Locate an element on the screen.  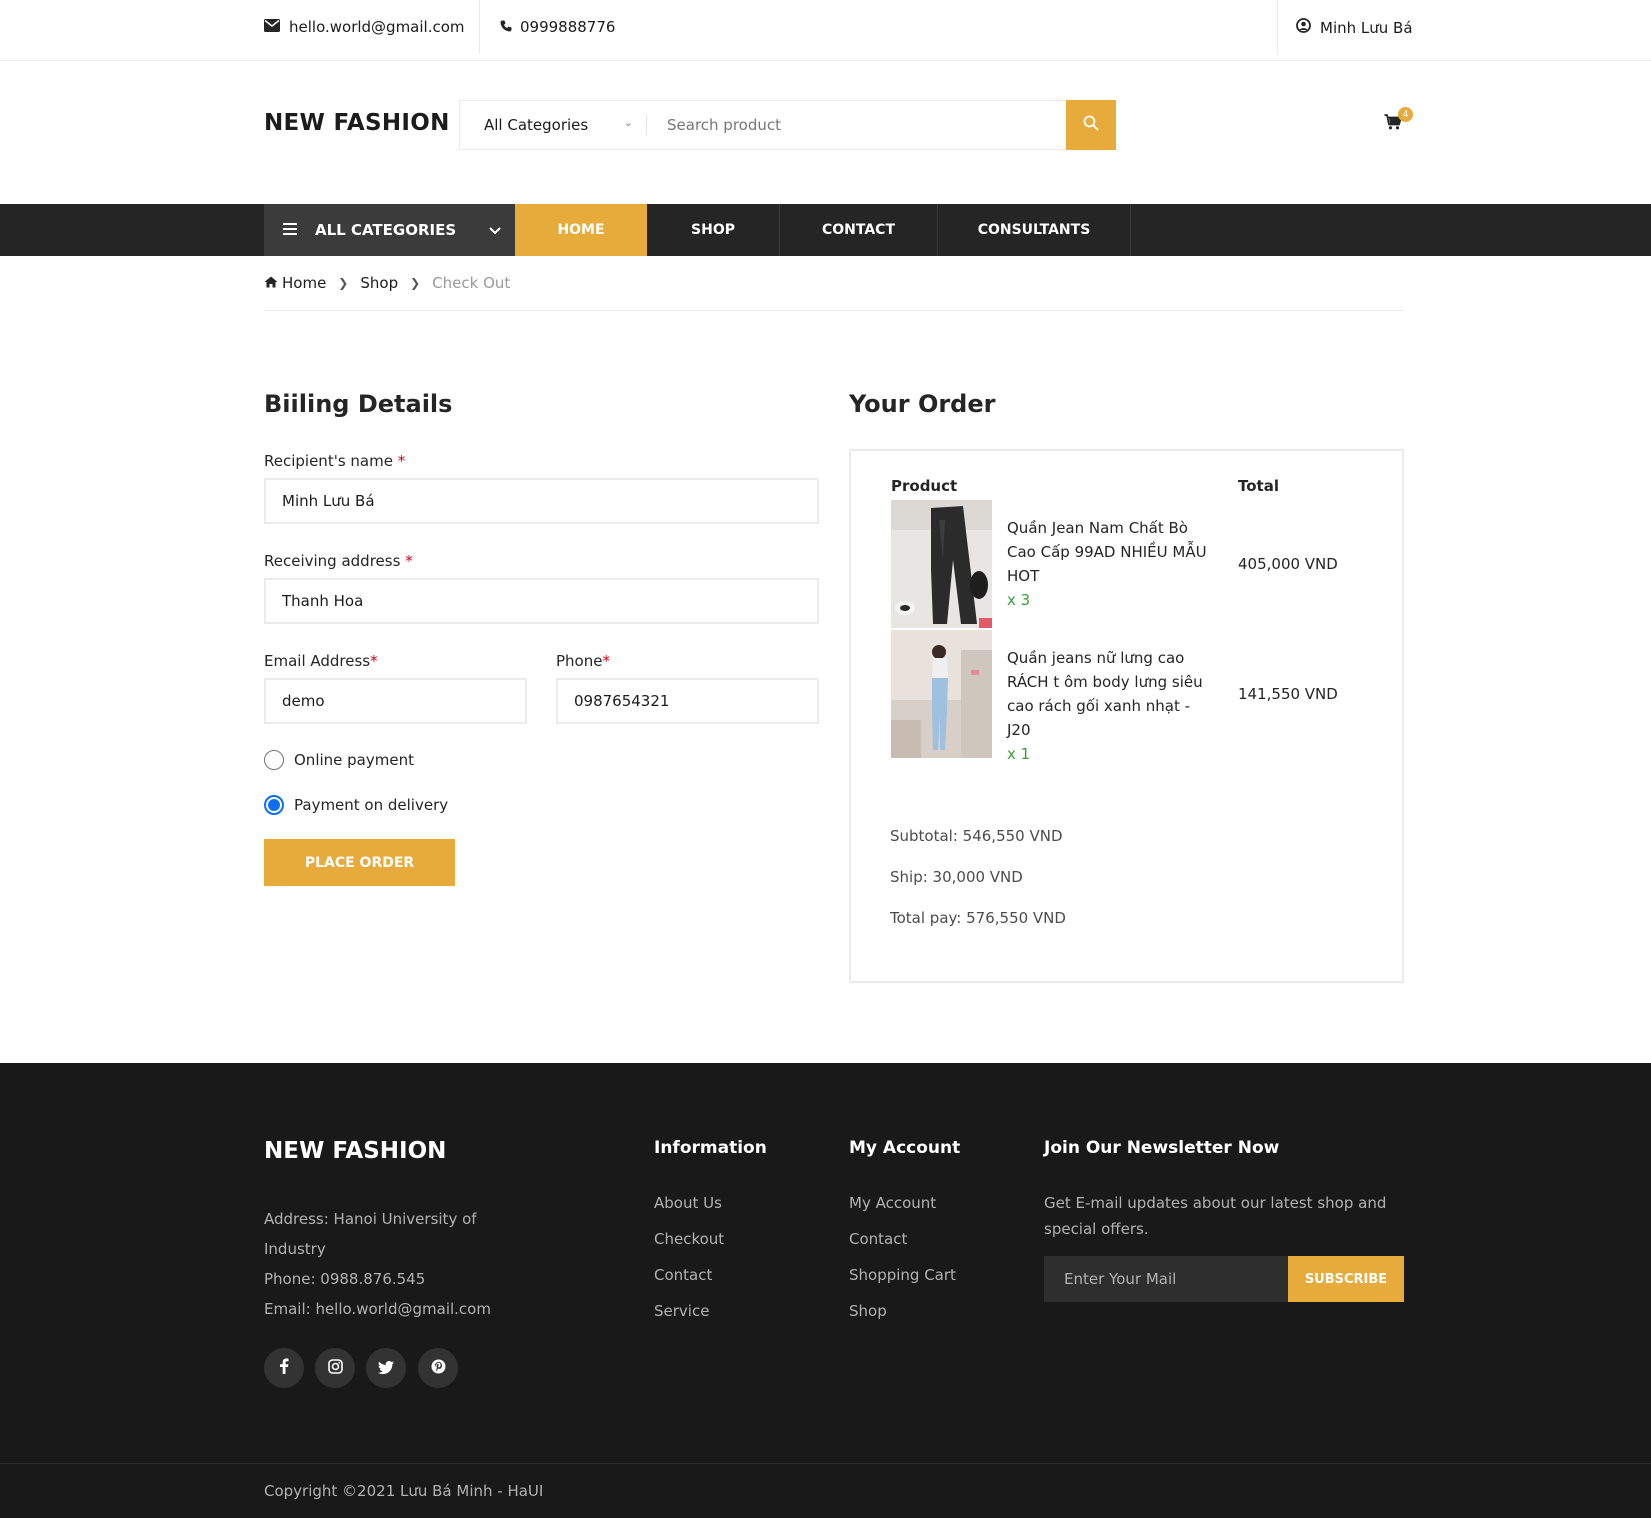
facebook-icon is located at coordinates (284, 1368).